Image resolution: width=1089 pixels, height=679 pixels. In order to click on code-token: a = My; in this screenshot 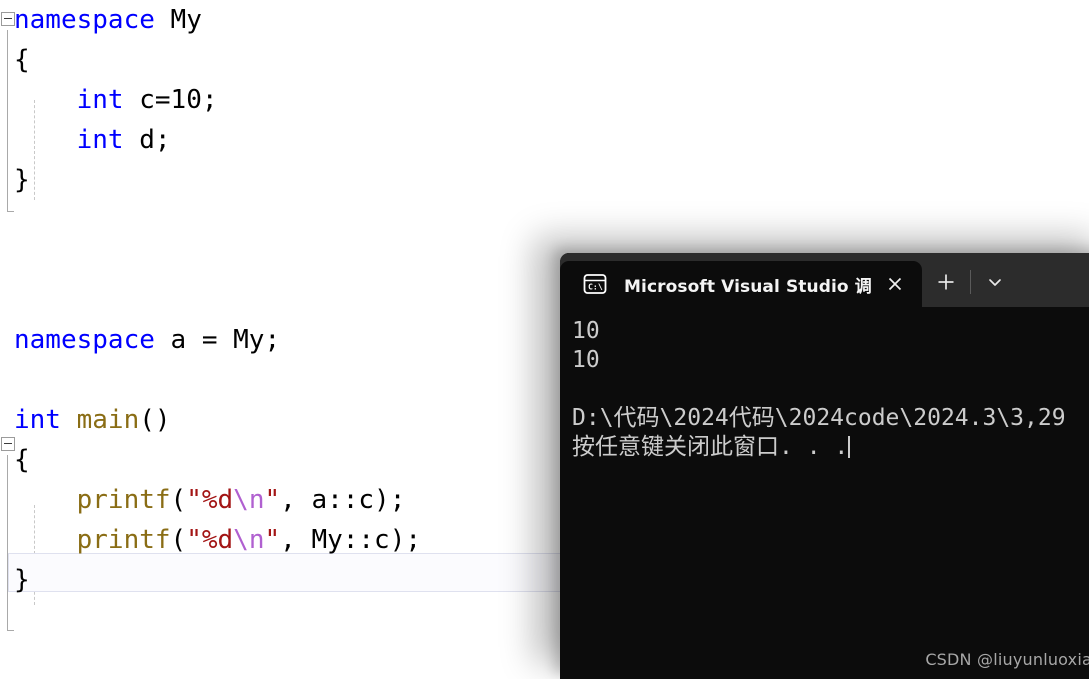, I will do `click(217, 340)`.